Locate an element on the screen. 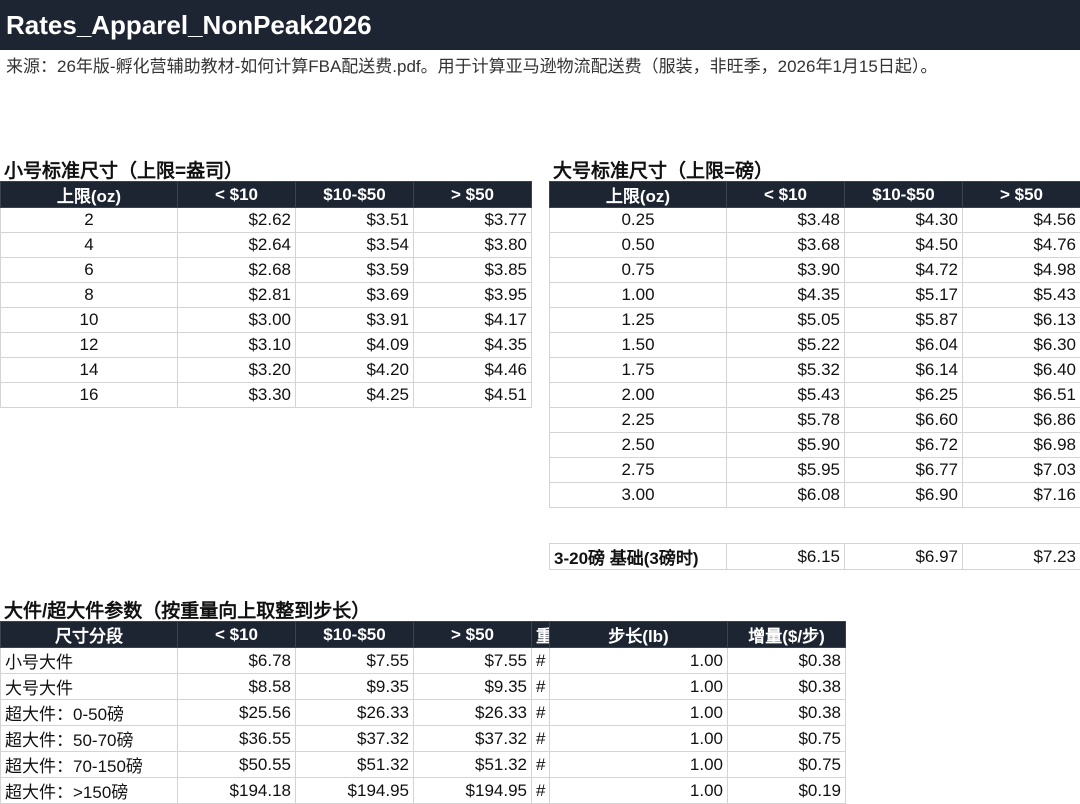  table-row: 超大件：70-150磅$50.55$51.32$51.32#1.00$0.75 is located at coordinates (423, 765).